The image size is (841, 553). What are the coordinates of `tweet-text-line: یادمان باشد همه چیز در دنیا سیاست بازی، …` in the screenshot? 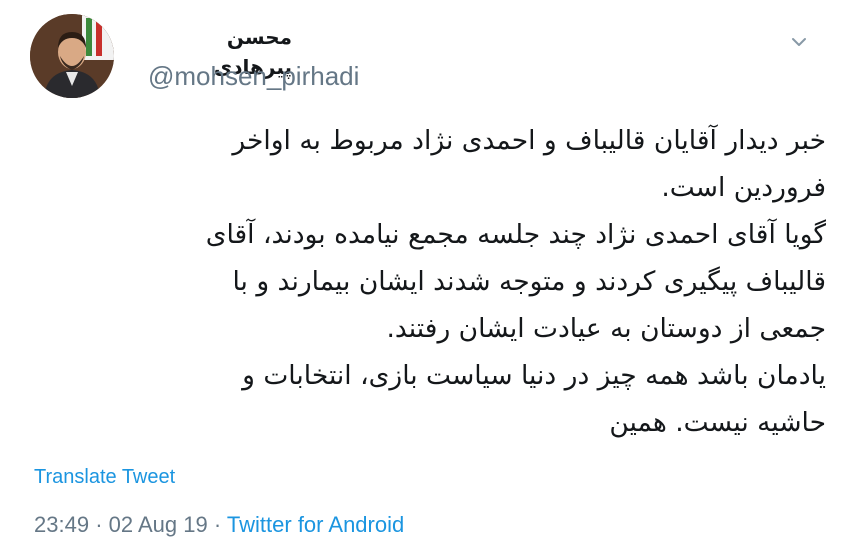 It's located at (534, 375).